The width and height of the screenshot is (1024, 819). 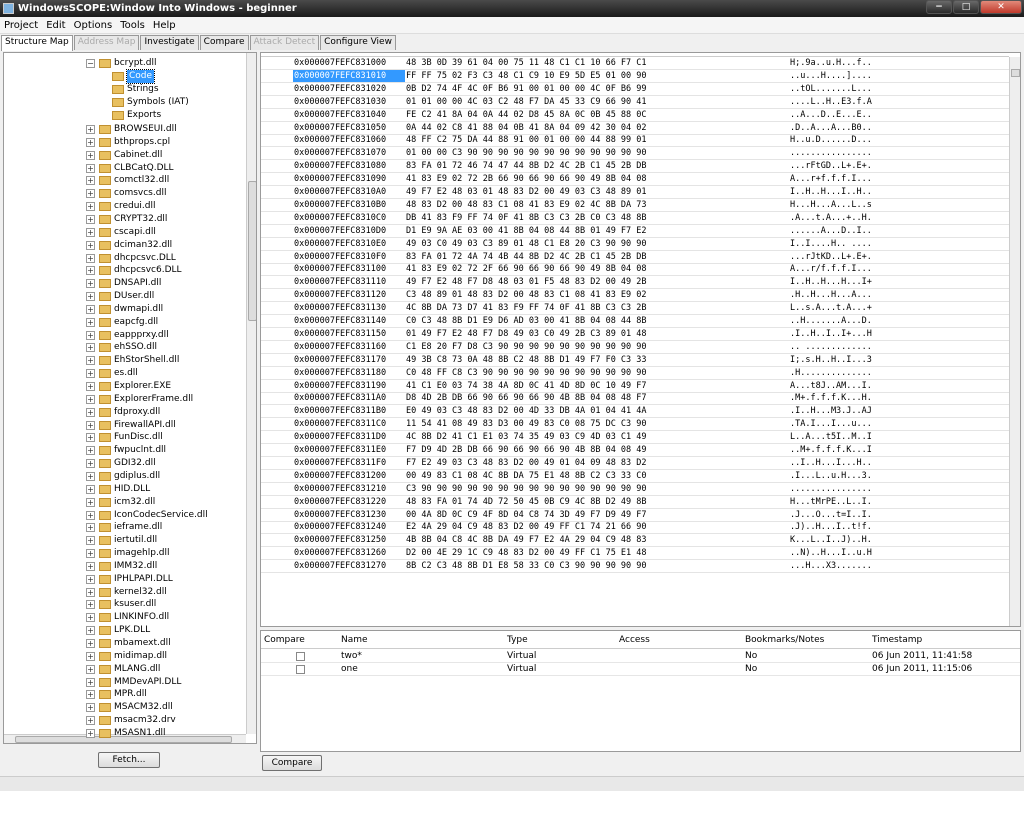 What do you see at coordinates (141, 617) in the screenshot?
I see `tree-item: LINKINFO.dll` at bounding box center [141, 617].